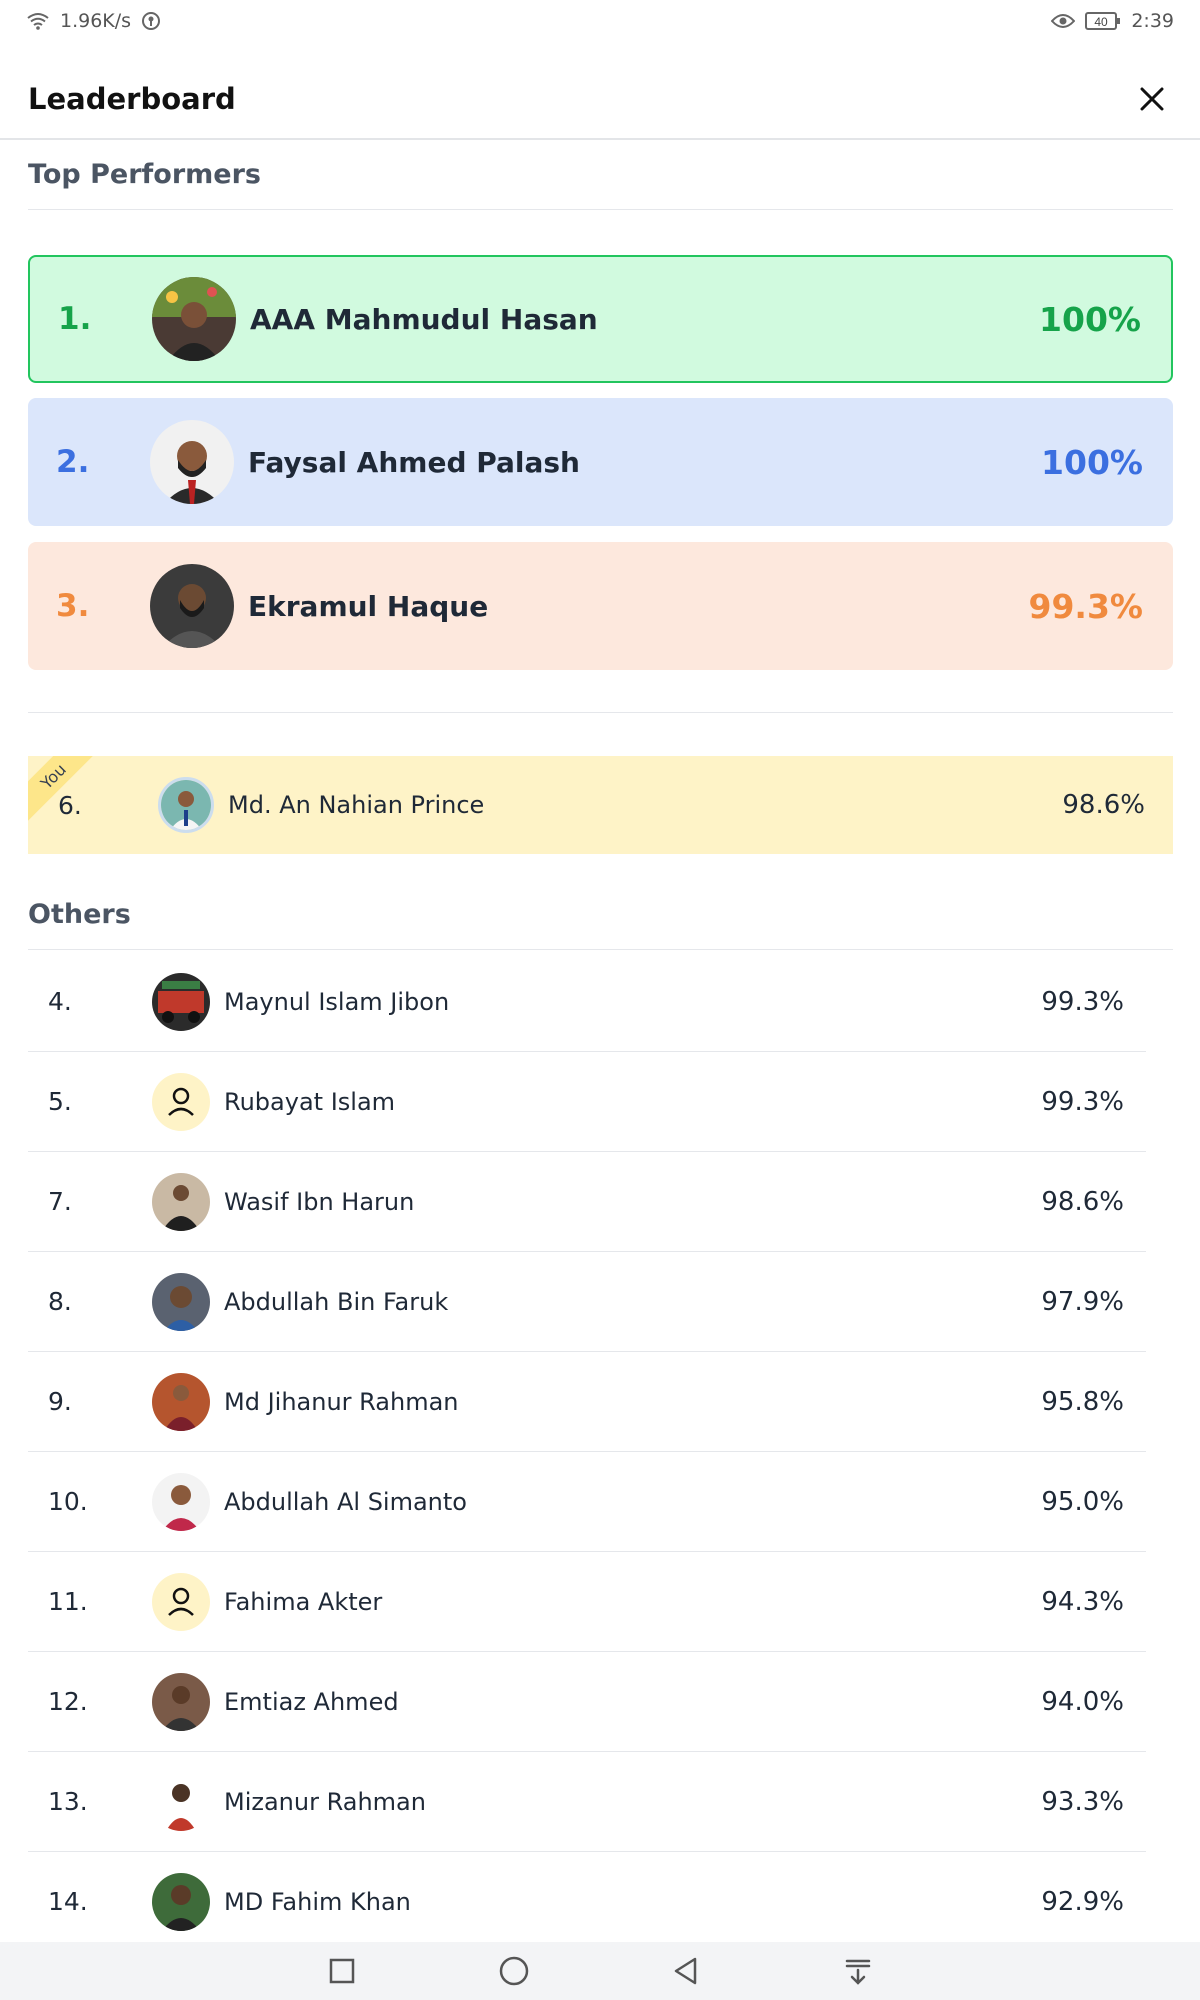 Image resolution: width=1200 pixels, height=2000 pixels. What do you see at coordinates (317, 1901) in the screenshot?
I see `user-name: MD Fahim Khan` at bounding box center [317, 1901].